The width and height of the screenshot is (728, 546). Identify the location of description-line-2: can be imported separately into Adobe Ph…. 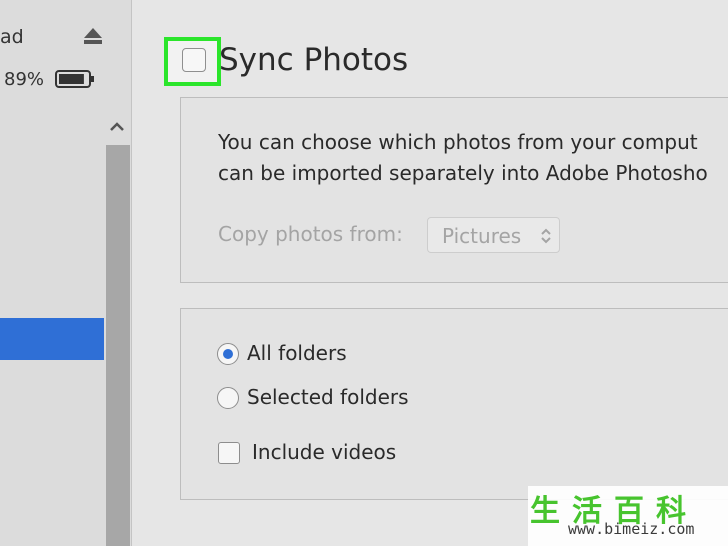
(463, 173).